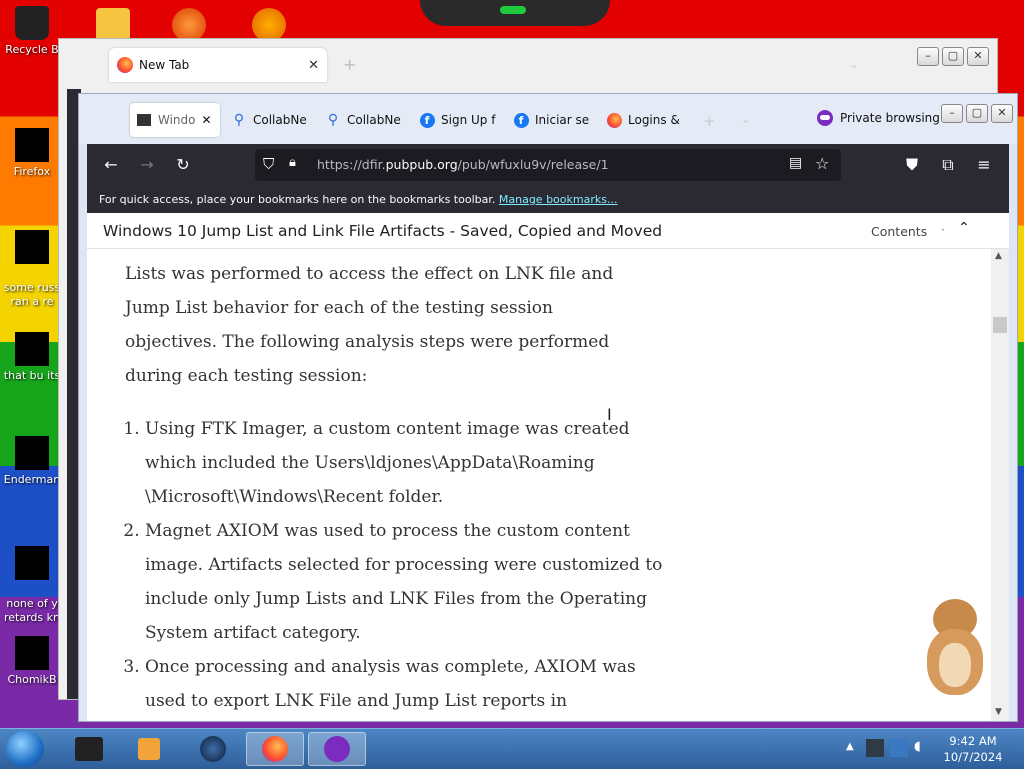  I want to click on clock: 9:42 AM 10/7/2024, so click(973, 749).